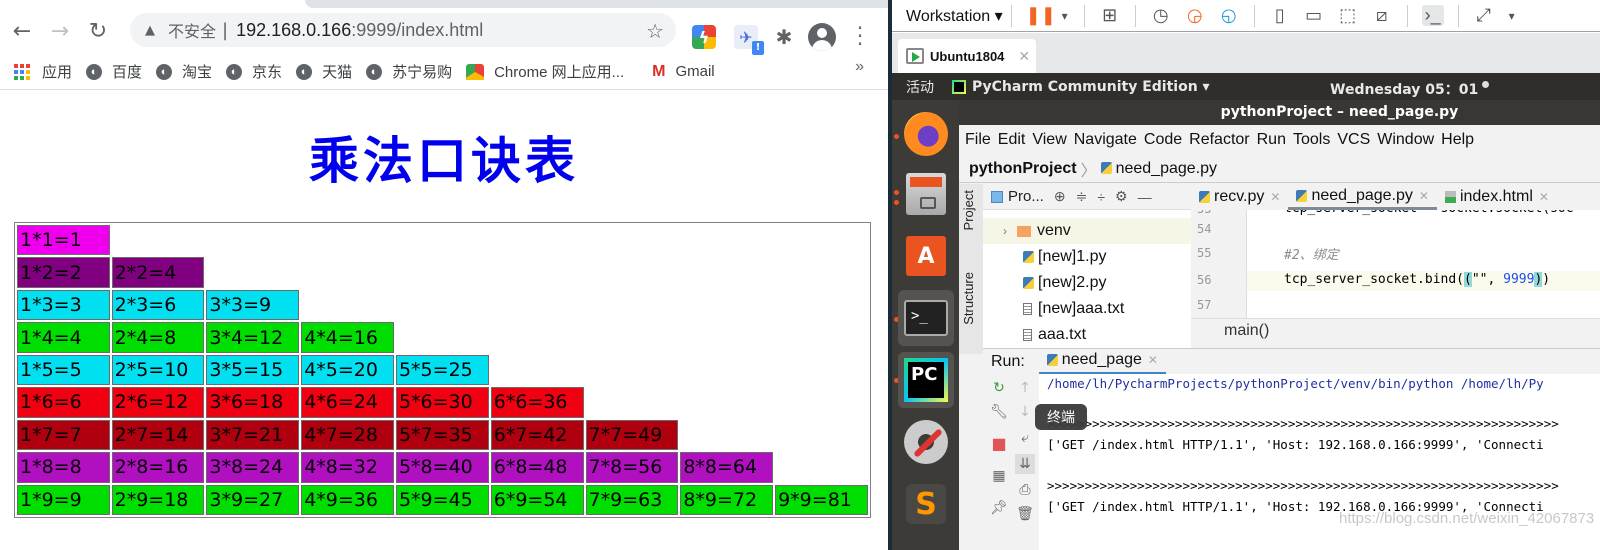 The width and height of the screenshot is (1600, 550). Describe the element at coordinates (1087, 231) in the screenshot. I see `tree-item-venv: › venv` at that location.